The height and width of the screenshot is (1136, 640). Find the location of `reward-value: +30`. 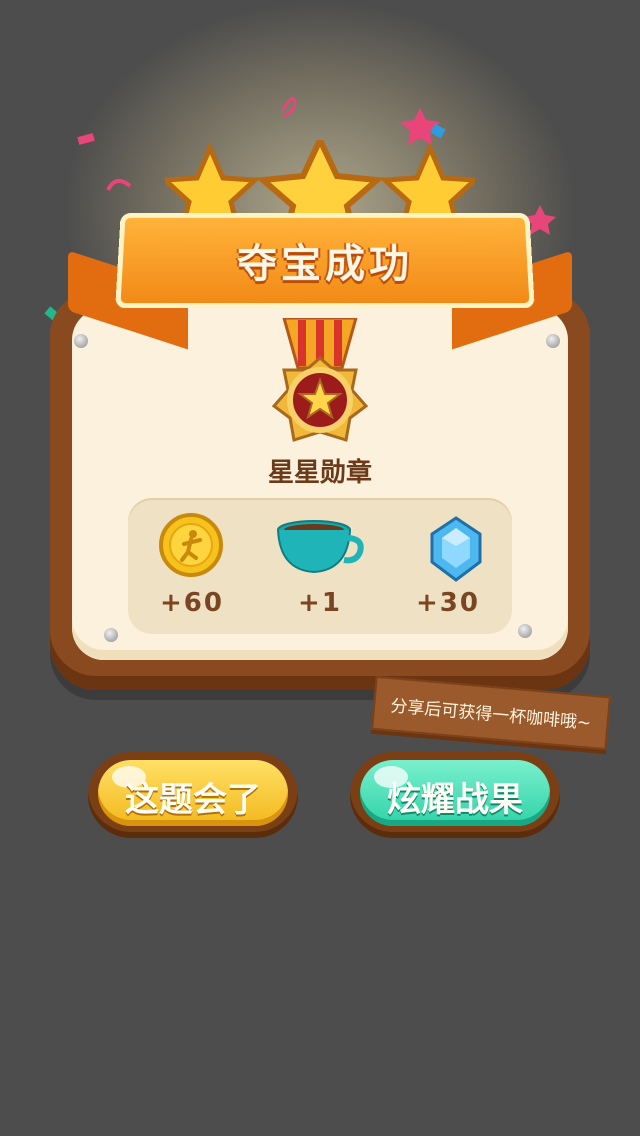

reward-value: +30 is located at coordinates (448, 603).